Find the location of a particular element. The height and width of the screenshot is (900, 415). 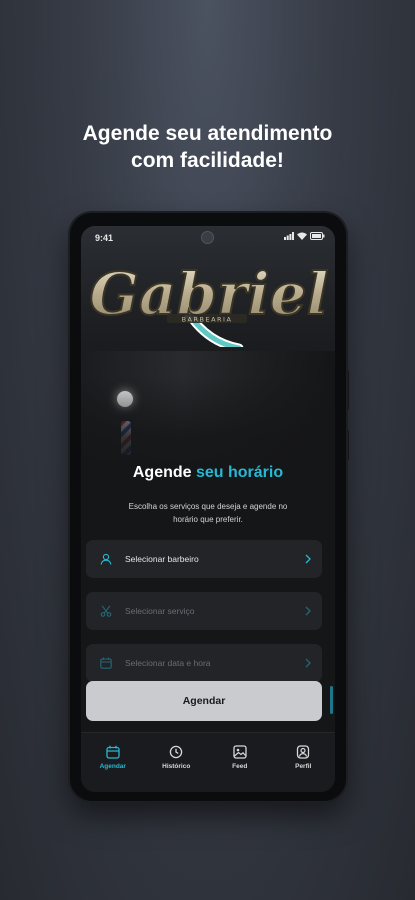

select-datetime-label: Selecionar data e hora is located at coordinates (168, 663).